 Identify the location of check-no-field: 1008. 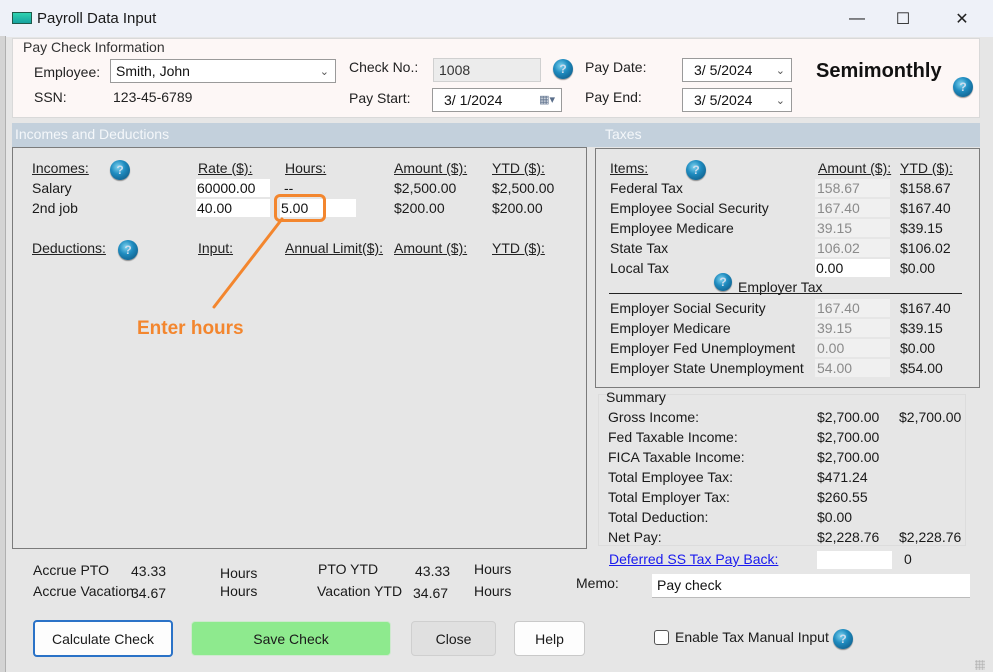
(487, 70).